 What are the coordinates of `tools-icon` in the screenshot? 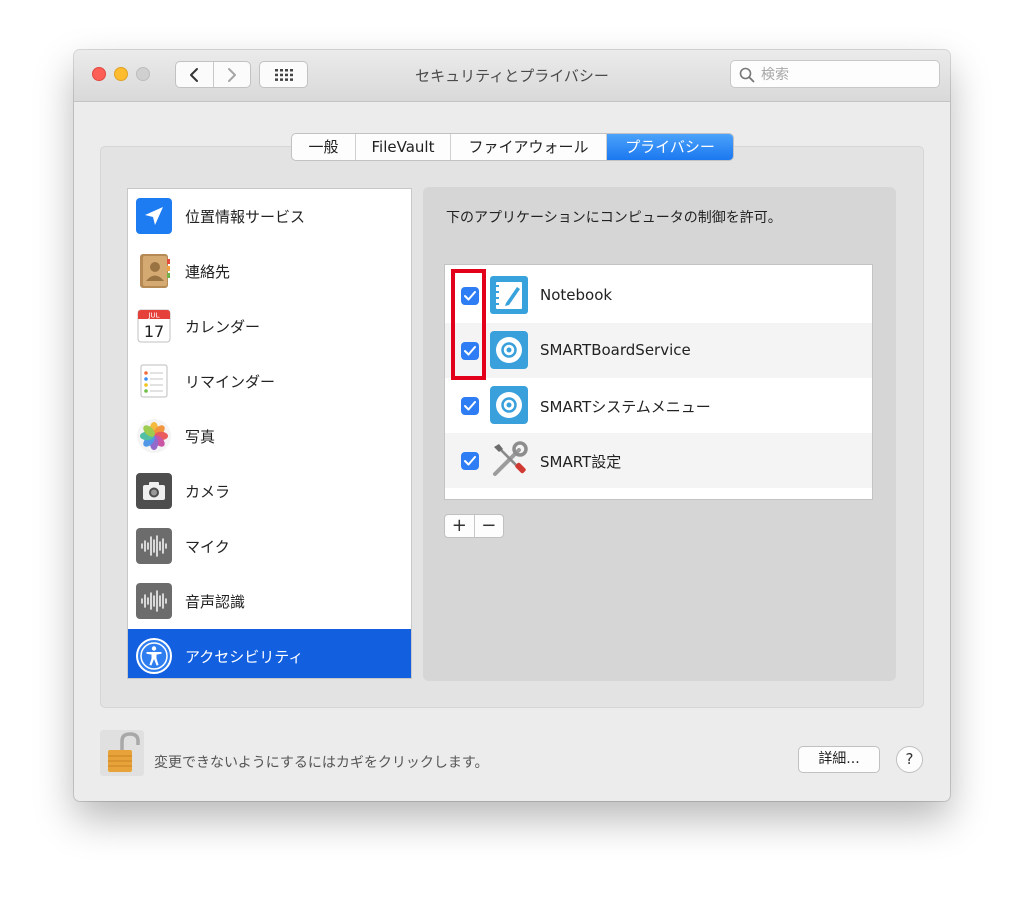 It's located at (510, 458).